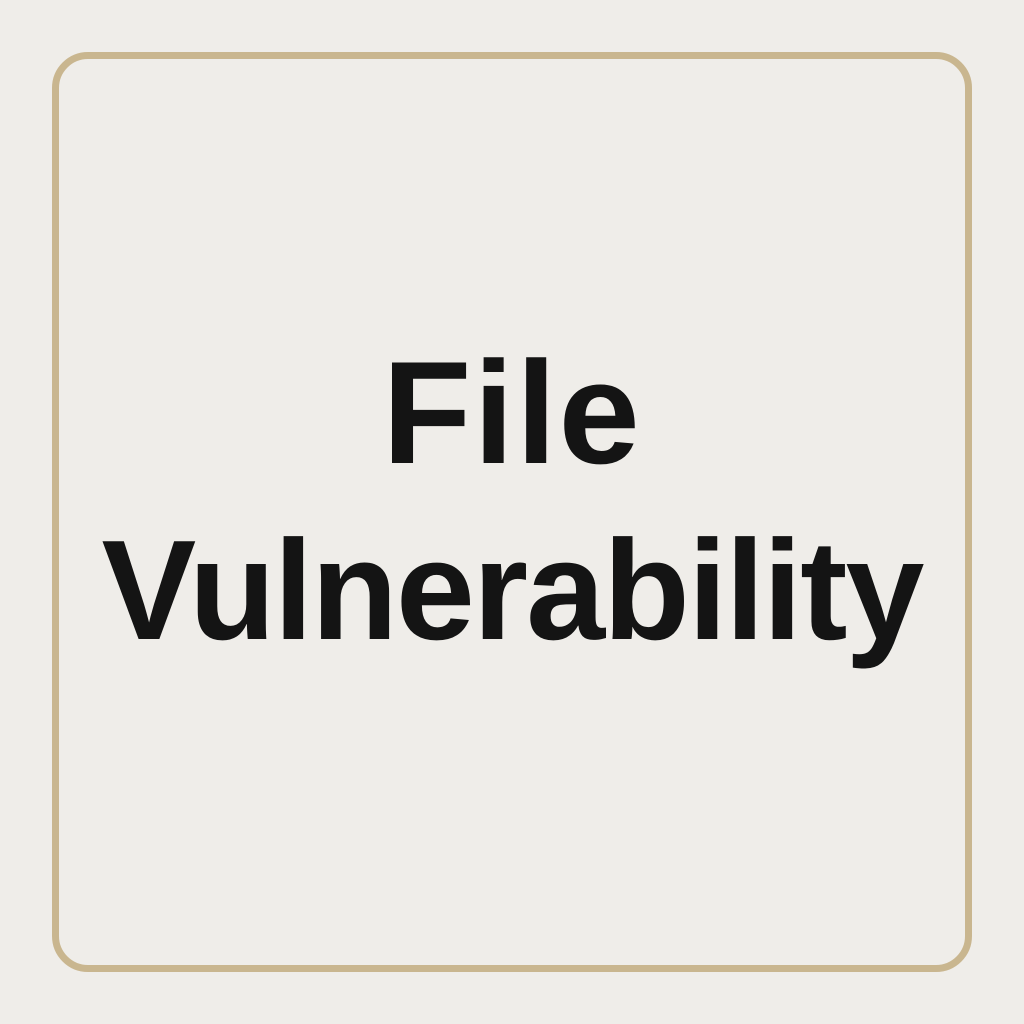 The height and width of the screenshot is (1024, 1024). Describe the element at coordinates (512, 412) in the screenshot. I see `title-line-1: File` at that location.